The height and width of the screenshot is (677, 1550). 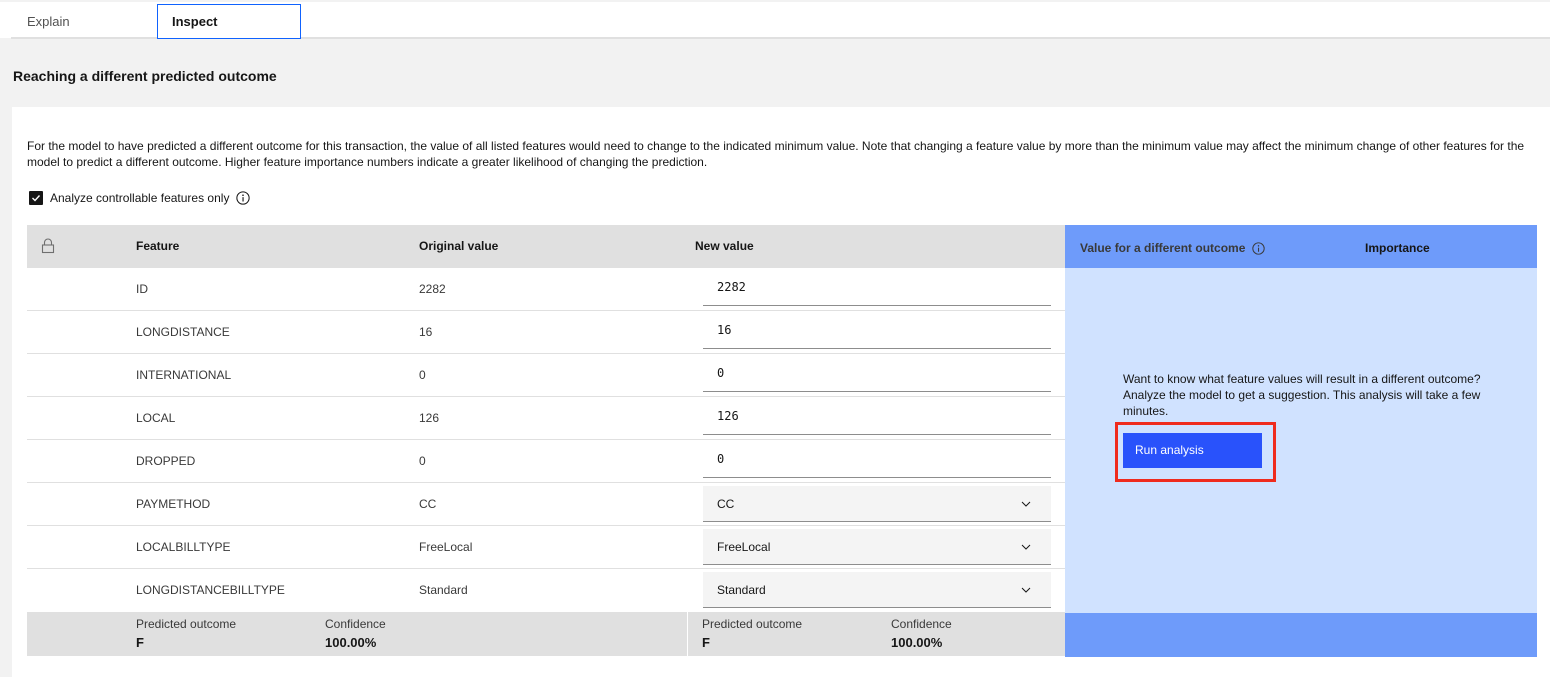 What do you see at coordinates (775, 19) in the screenshot?
I see `tab-bar: Explain Inspect` at bounding box center [775, 19].